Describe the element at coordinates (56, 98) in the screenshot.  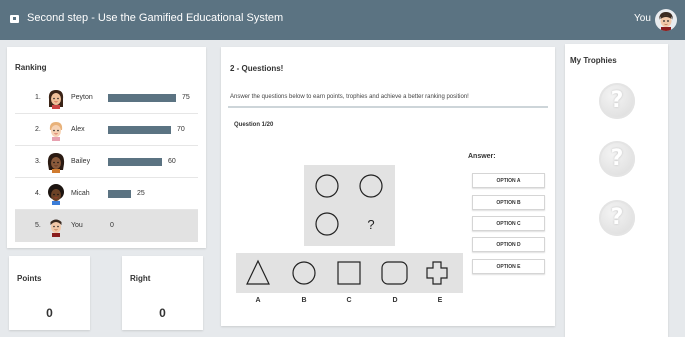
I see `avatar-peyton-icon` at that location.